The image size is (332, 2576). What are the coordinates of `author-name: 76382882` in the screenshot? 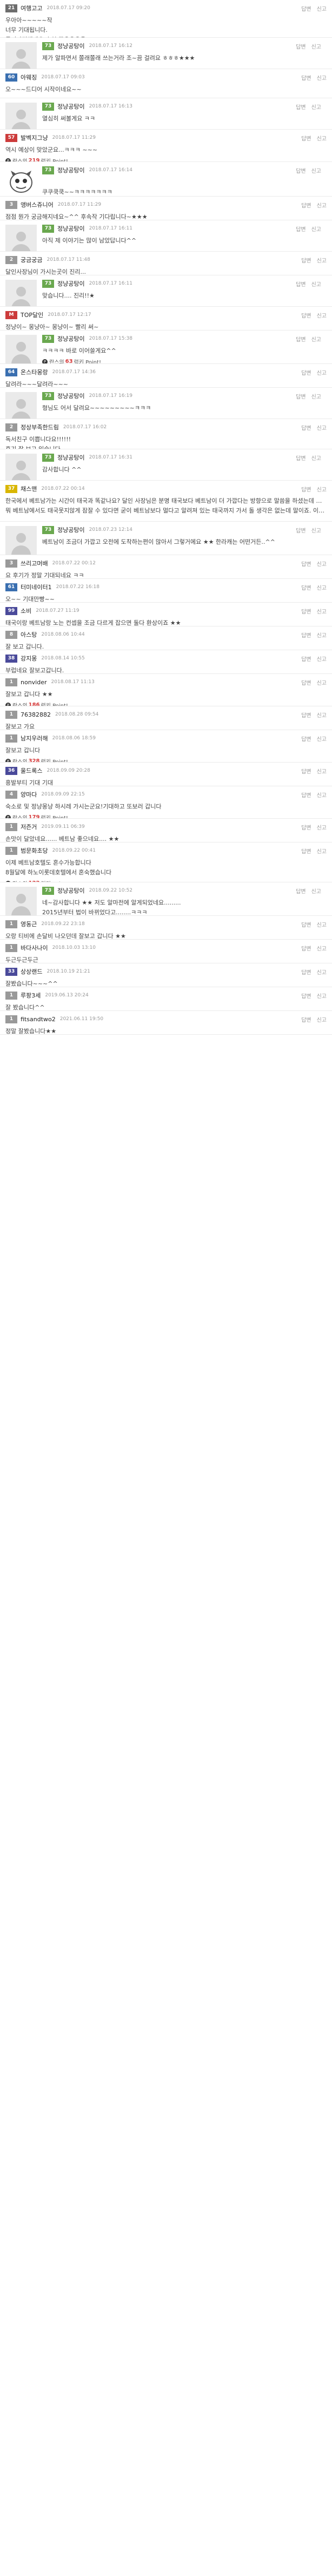 It's located at (36, 714).